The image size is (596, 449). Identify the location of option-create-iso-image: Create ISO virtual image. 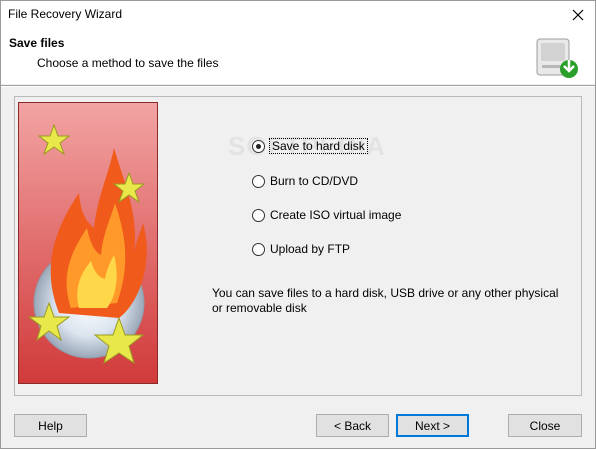
(326, 215).